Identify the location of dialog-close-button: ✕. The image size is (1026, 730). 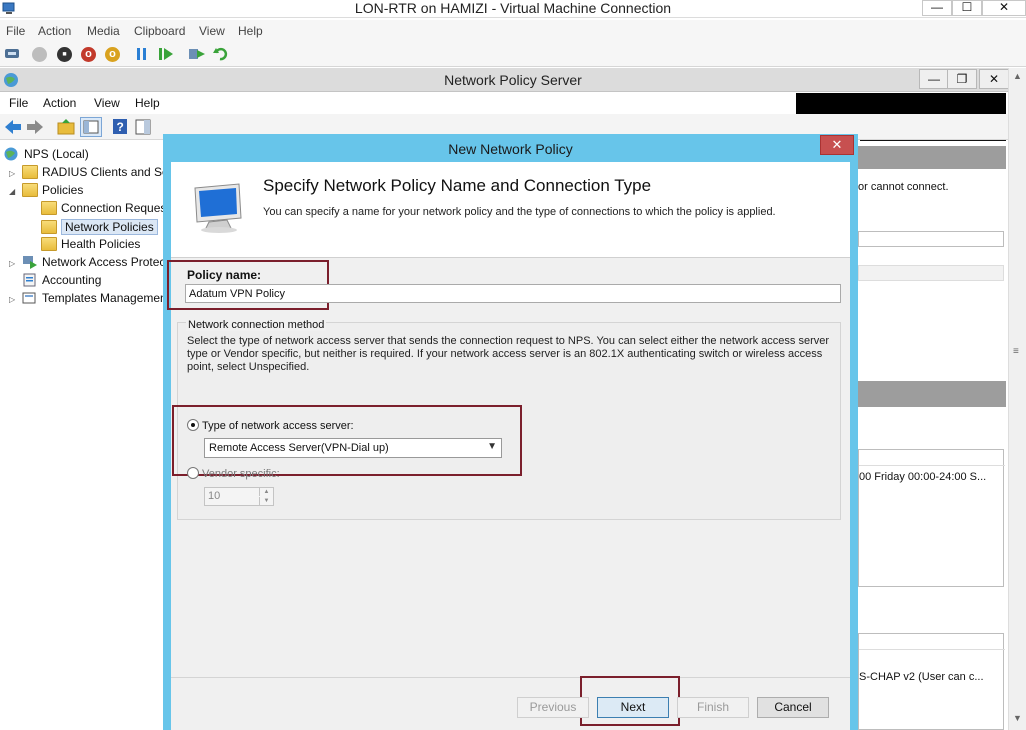
(837, 145).